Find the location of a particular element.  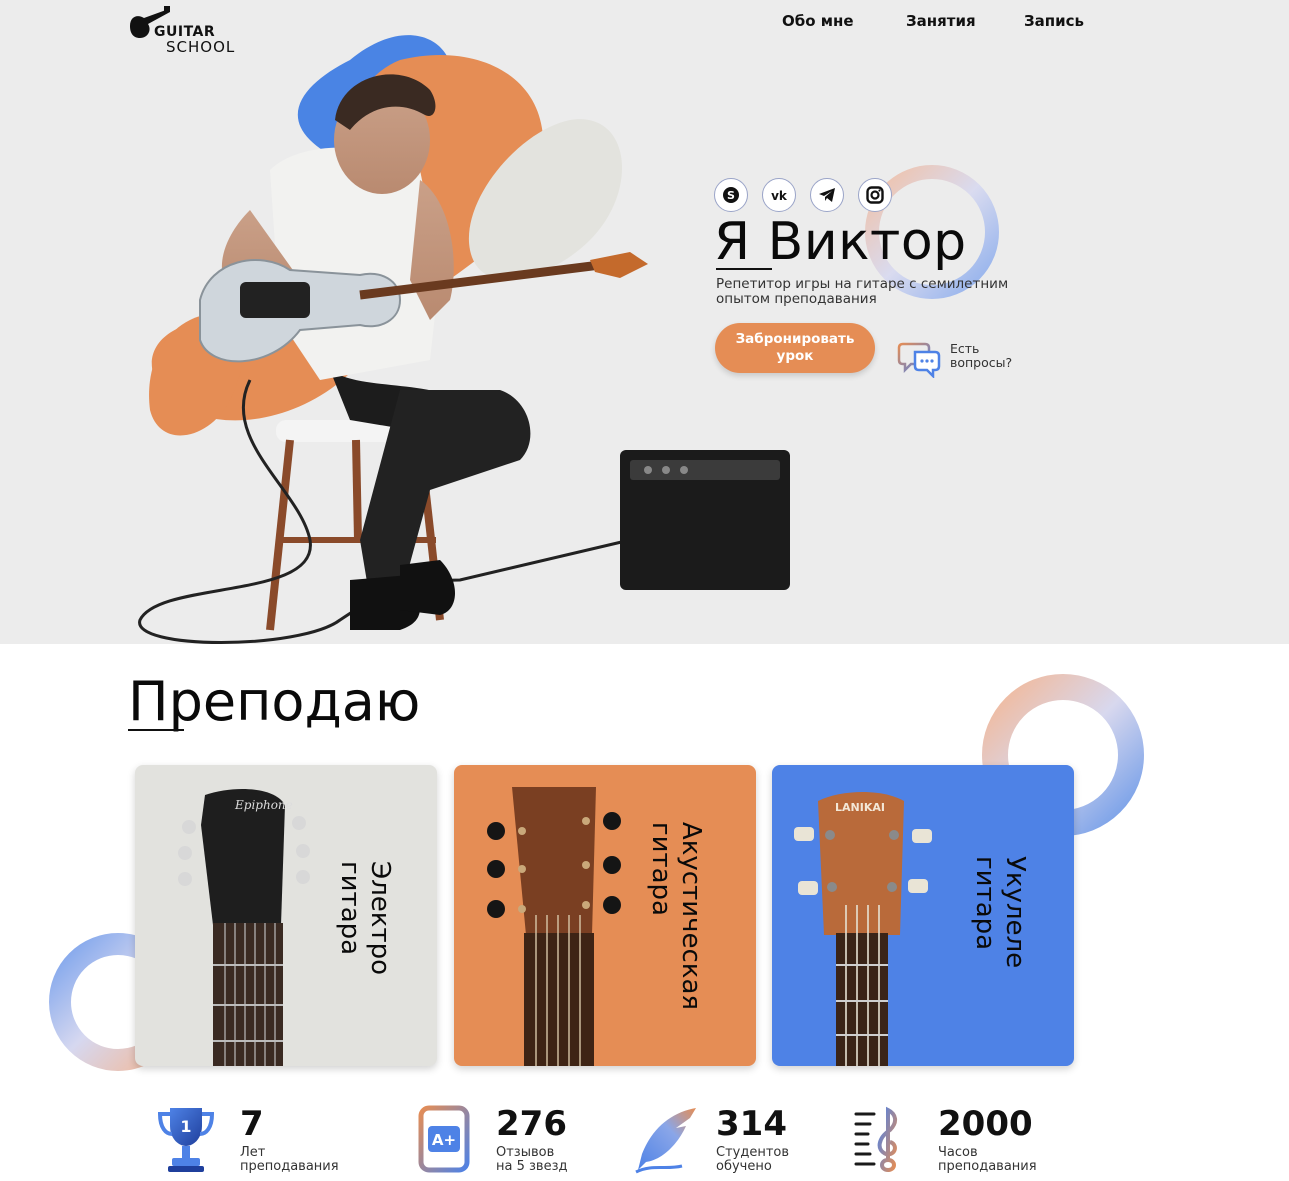

stat-students-caption-line1: Студентов is located at coordinates (753, 1152).